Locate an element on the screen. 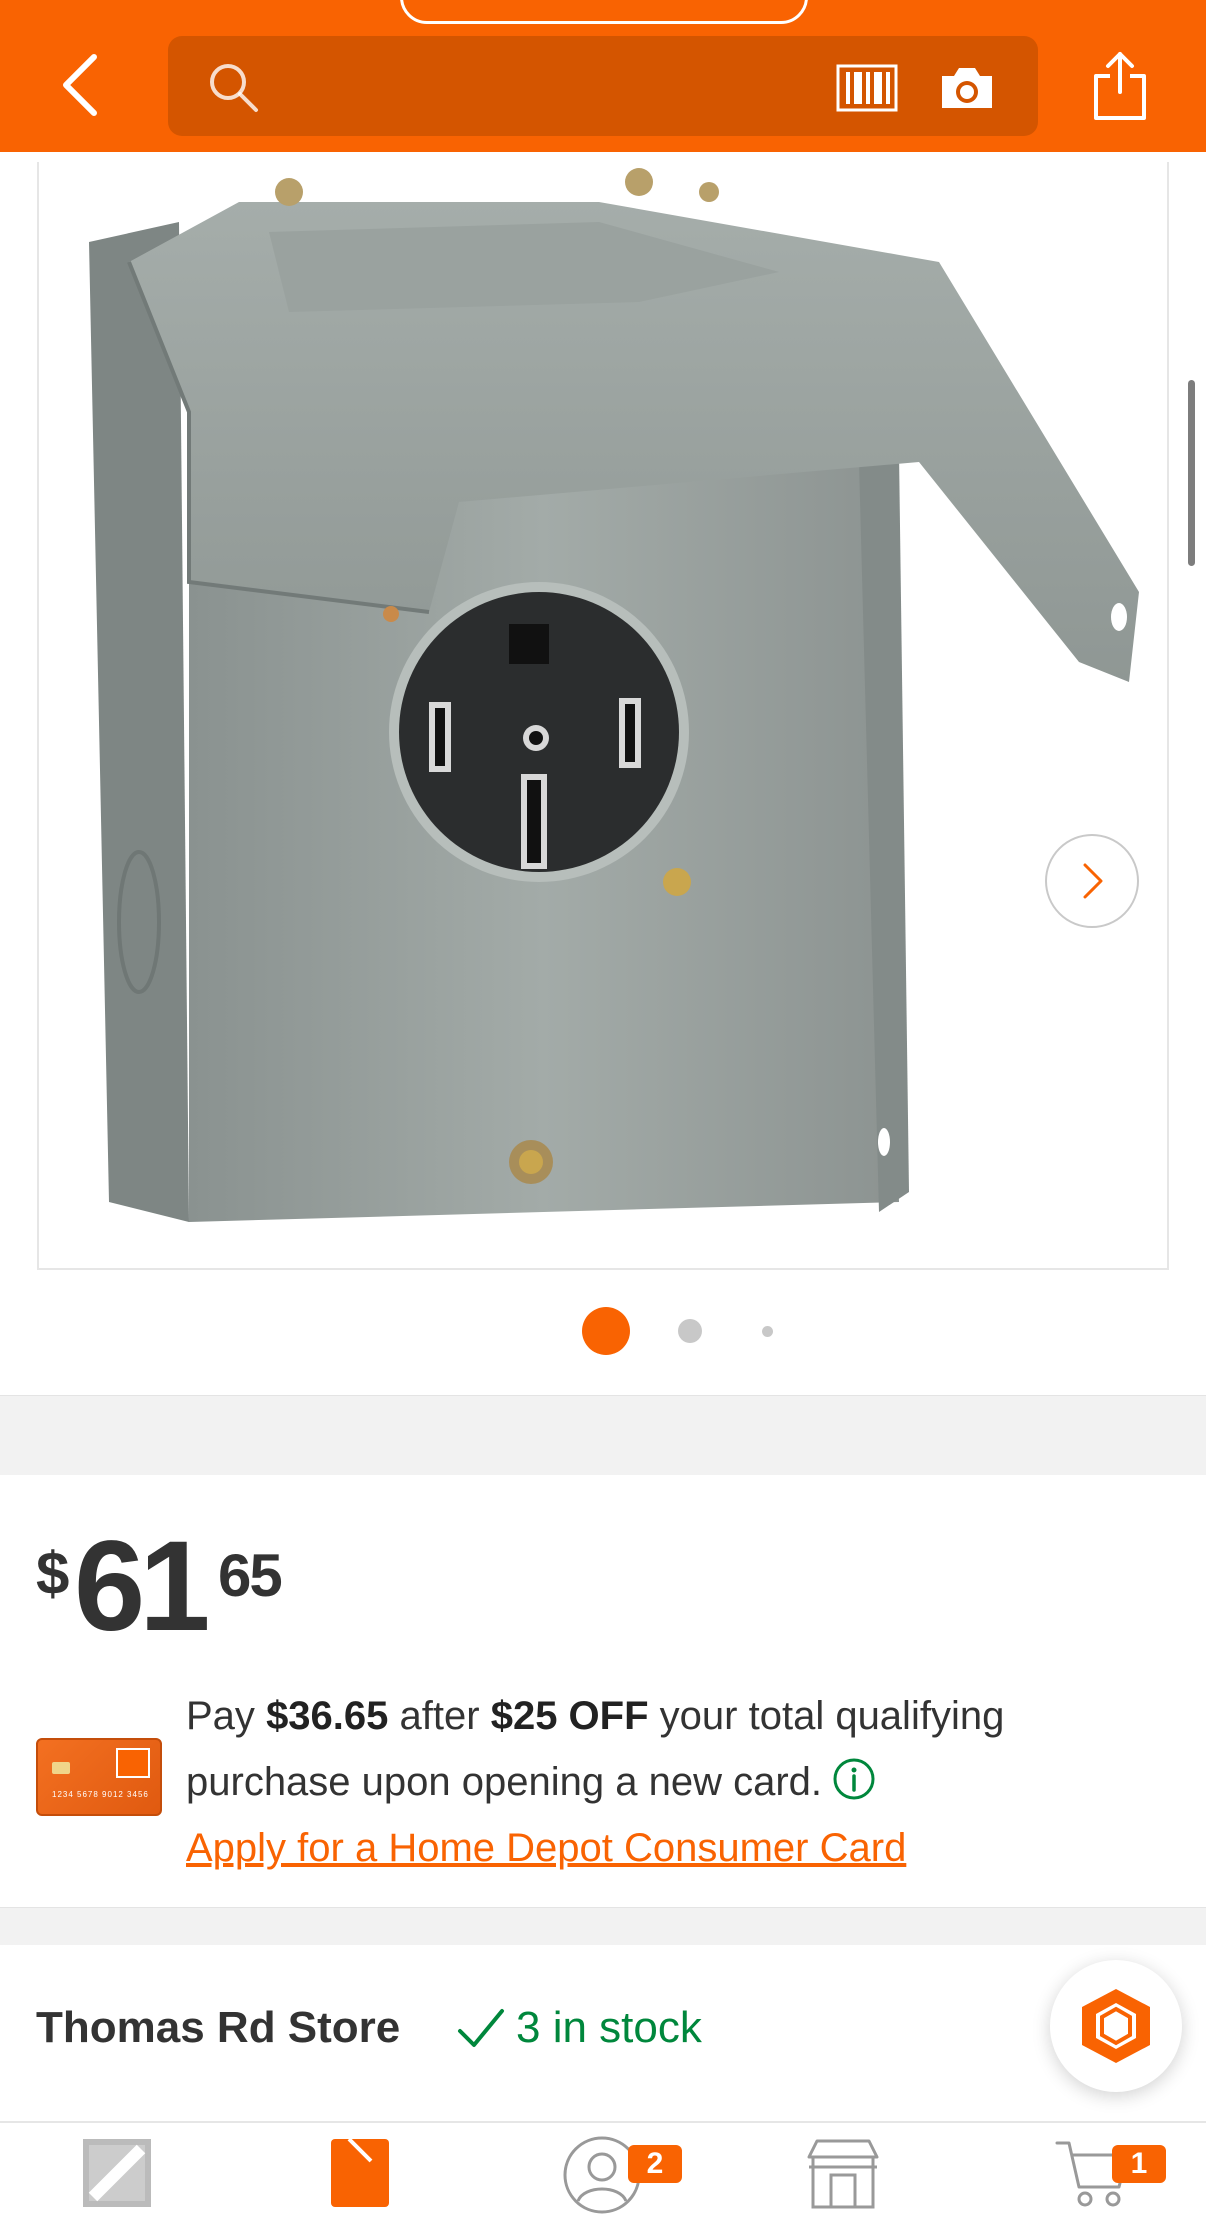 This screenshot has width=1206, height=2217. cart-badge: 1 is located at coordinates (1139, 2164).